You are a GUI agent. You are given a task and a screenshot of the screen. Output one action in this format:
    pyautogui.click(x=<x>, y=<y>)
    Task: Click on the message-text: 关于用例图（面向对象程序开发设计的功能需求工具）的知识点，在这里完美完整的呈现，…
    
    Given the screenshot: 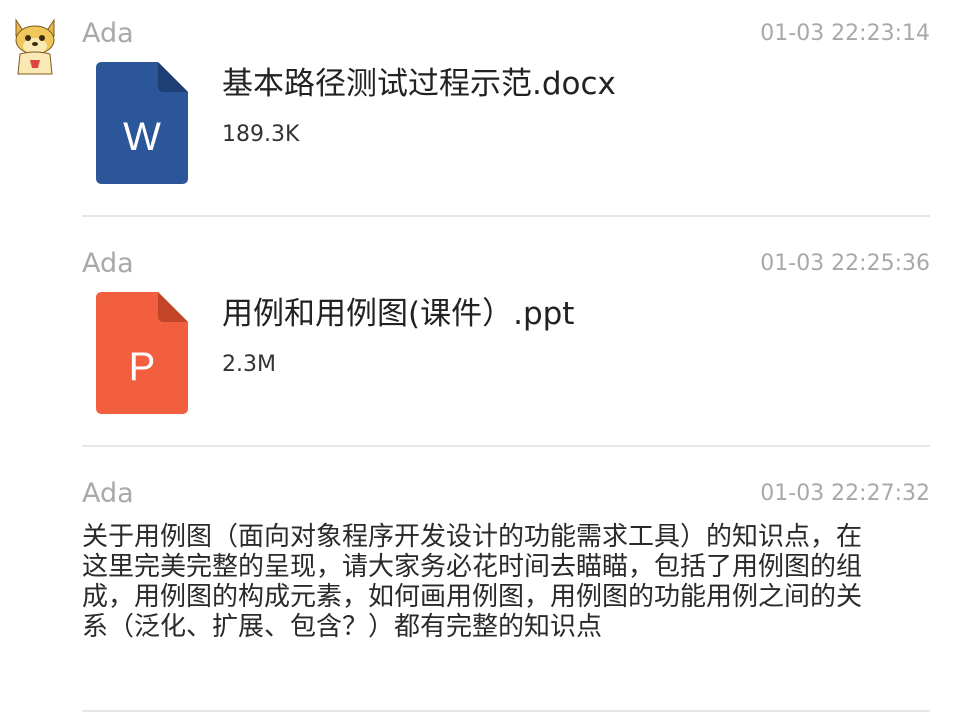 What is the action you would take?
    pyautogui.click(x=477, y=582)
    